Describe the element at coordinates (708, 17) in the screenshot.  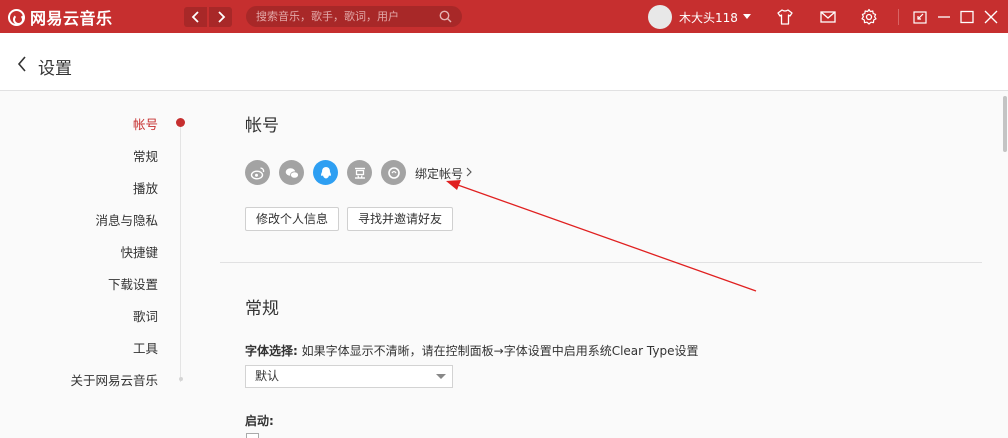
I see `username: 木大头118` at that location.